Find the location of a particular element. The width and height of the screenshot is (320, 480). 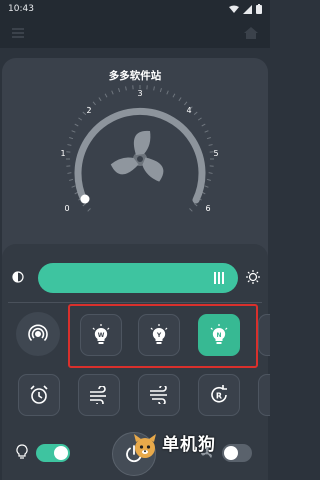

fan-toggle is located at coordinates (237, 453).